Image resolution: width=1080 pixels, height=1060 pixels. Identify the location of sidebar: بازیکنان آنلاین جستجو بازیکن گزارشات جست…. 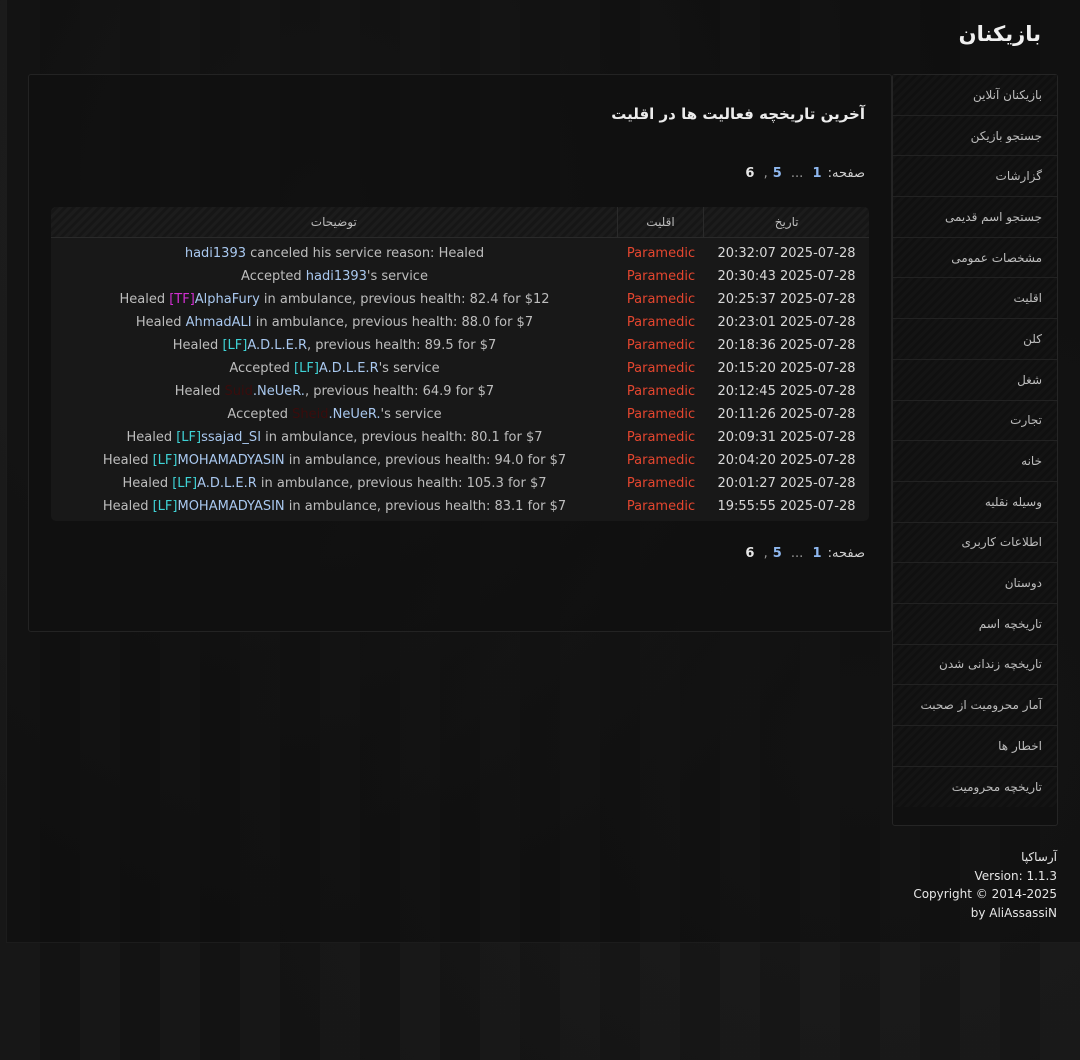
(975, 450).